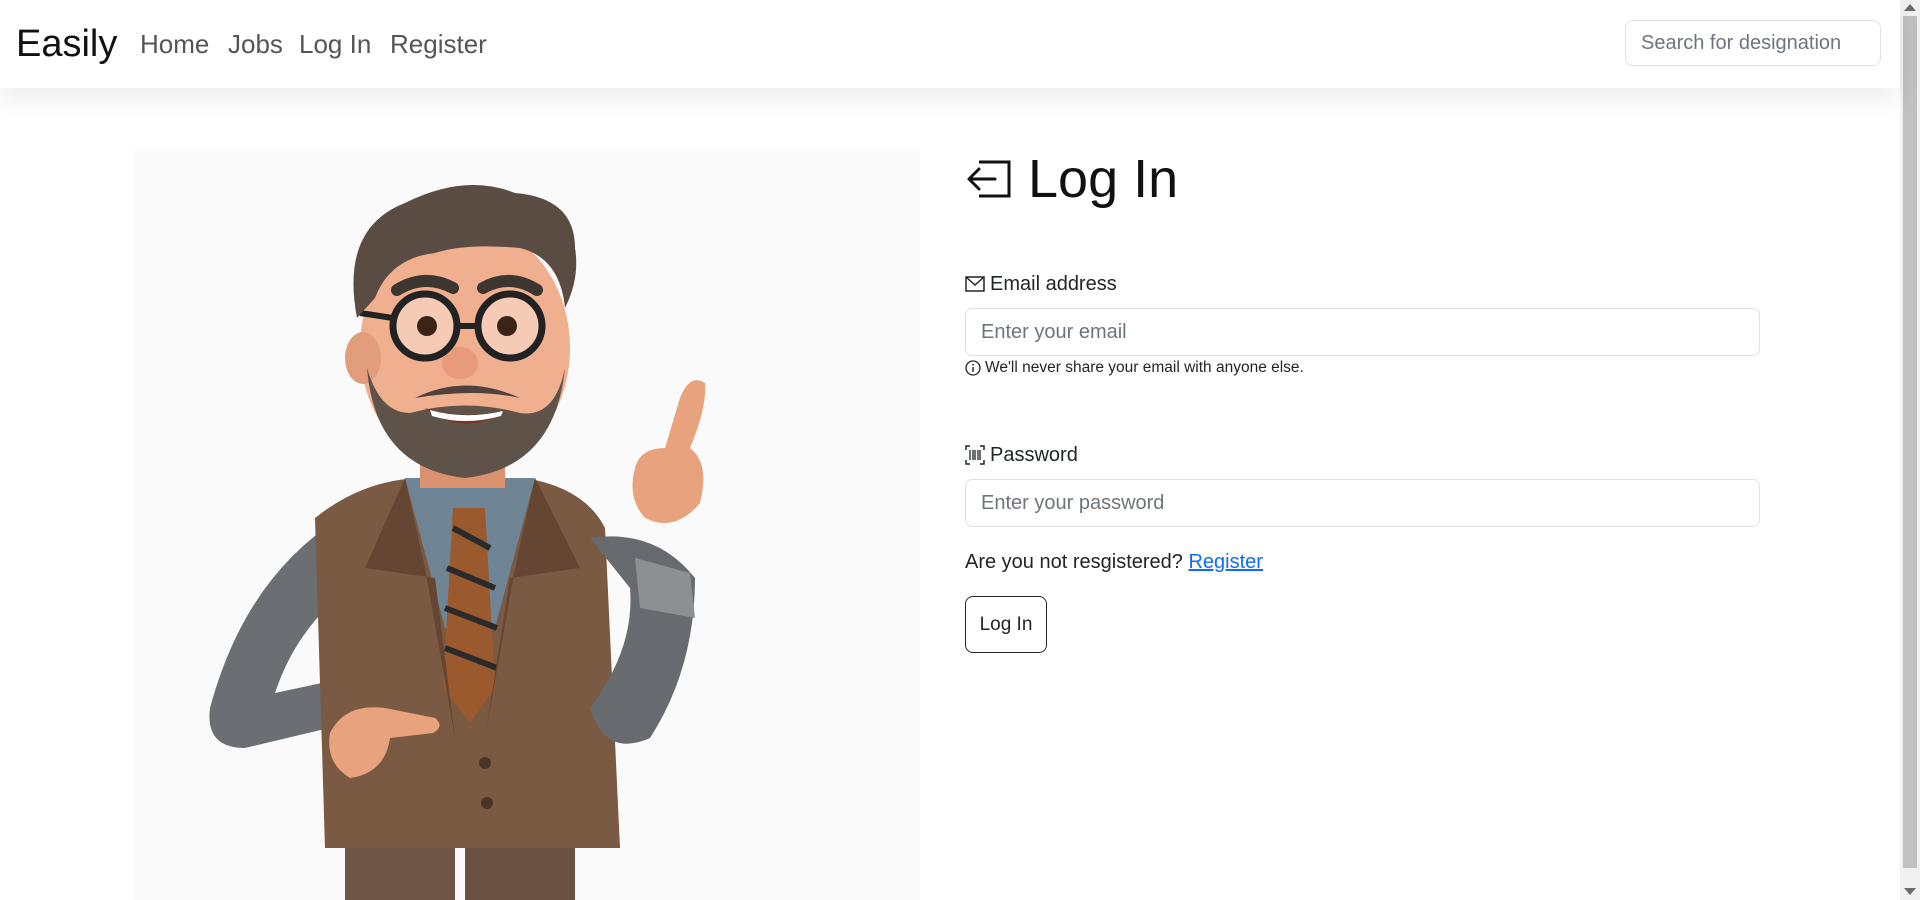  What do you see at coordinates (1362, 503) in the screenshot?
I see `password-field` at bounding box center [1362, 503].